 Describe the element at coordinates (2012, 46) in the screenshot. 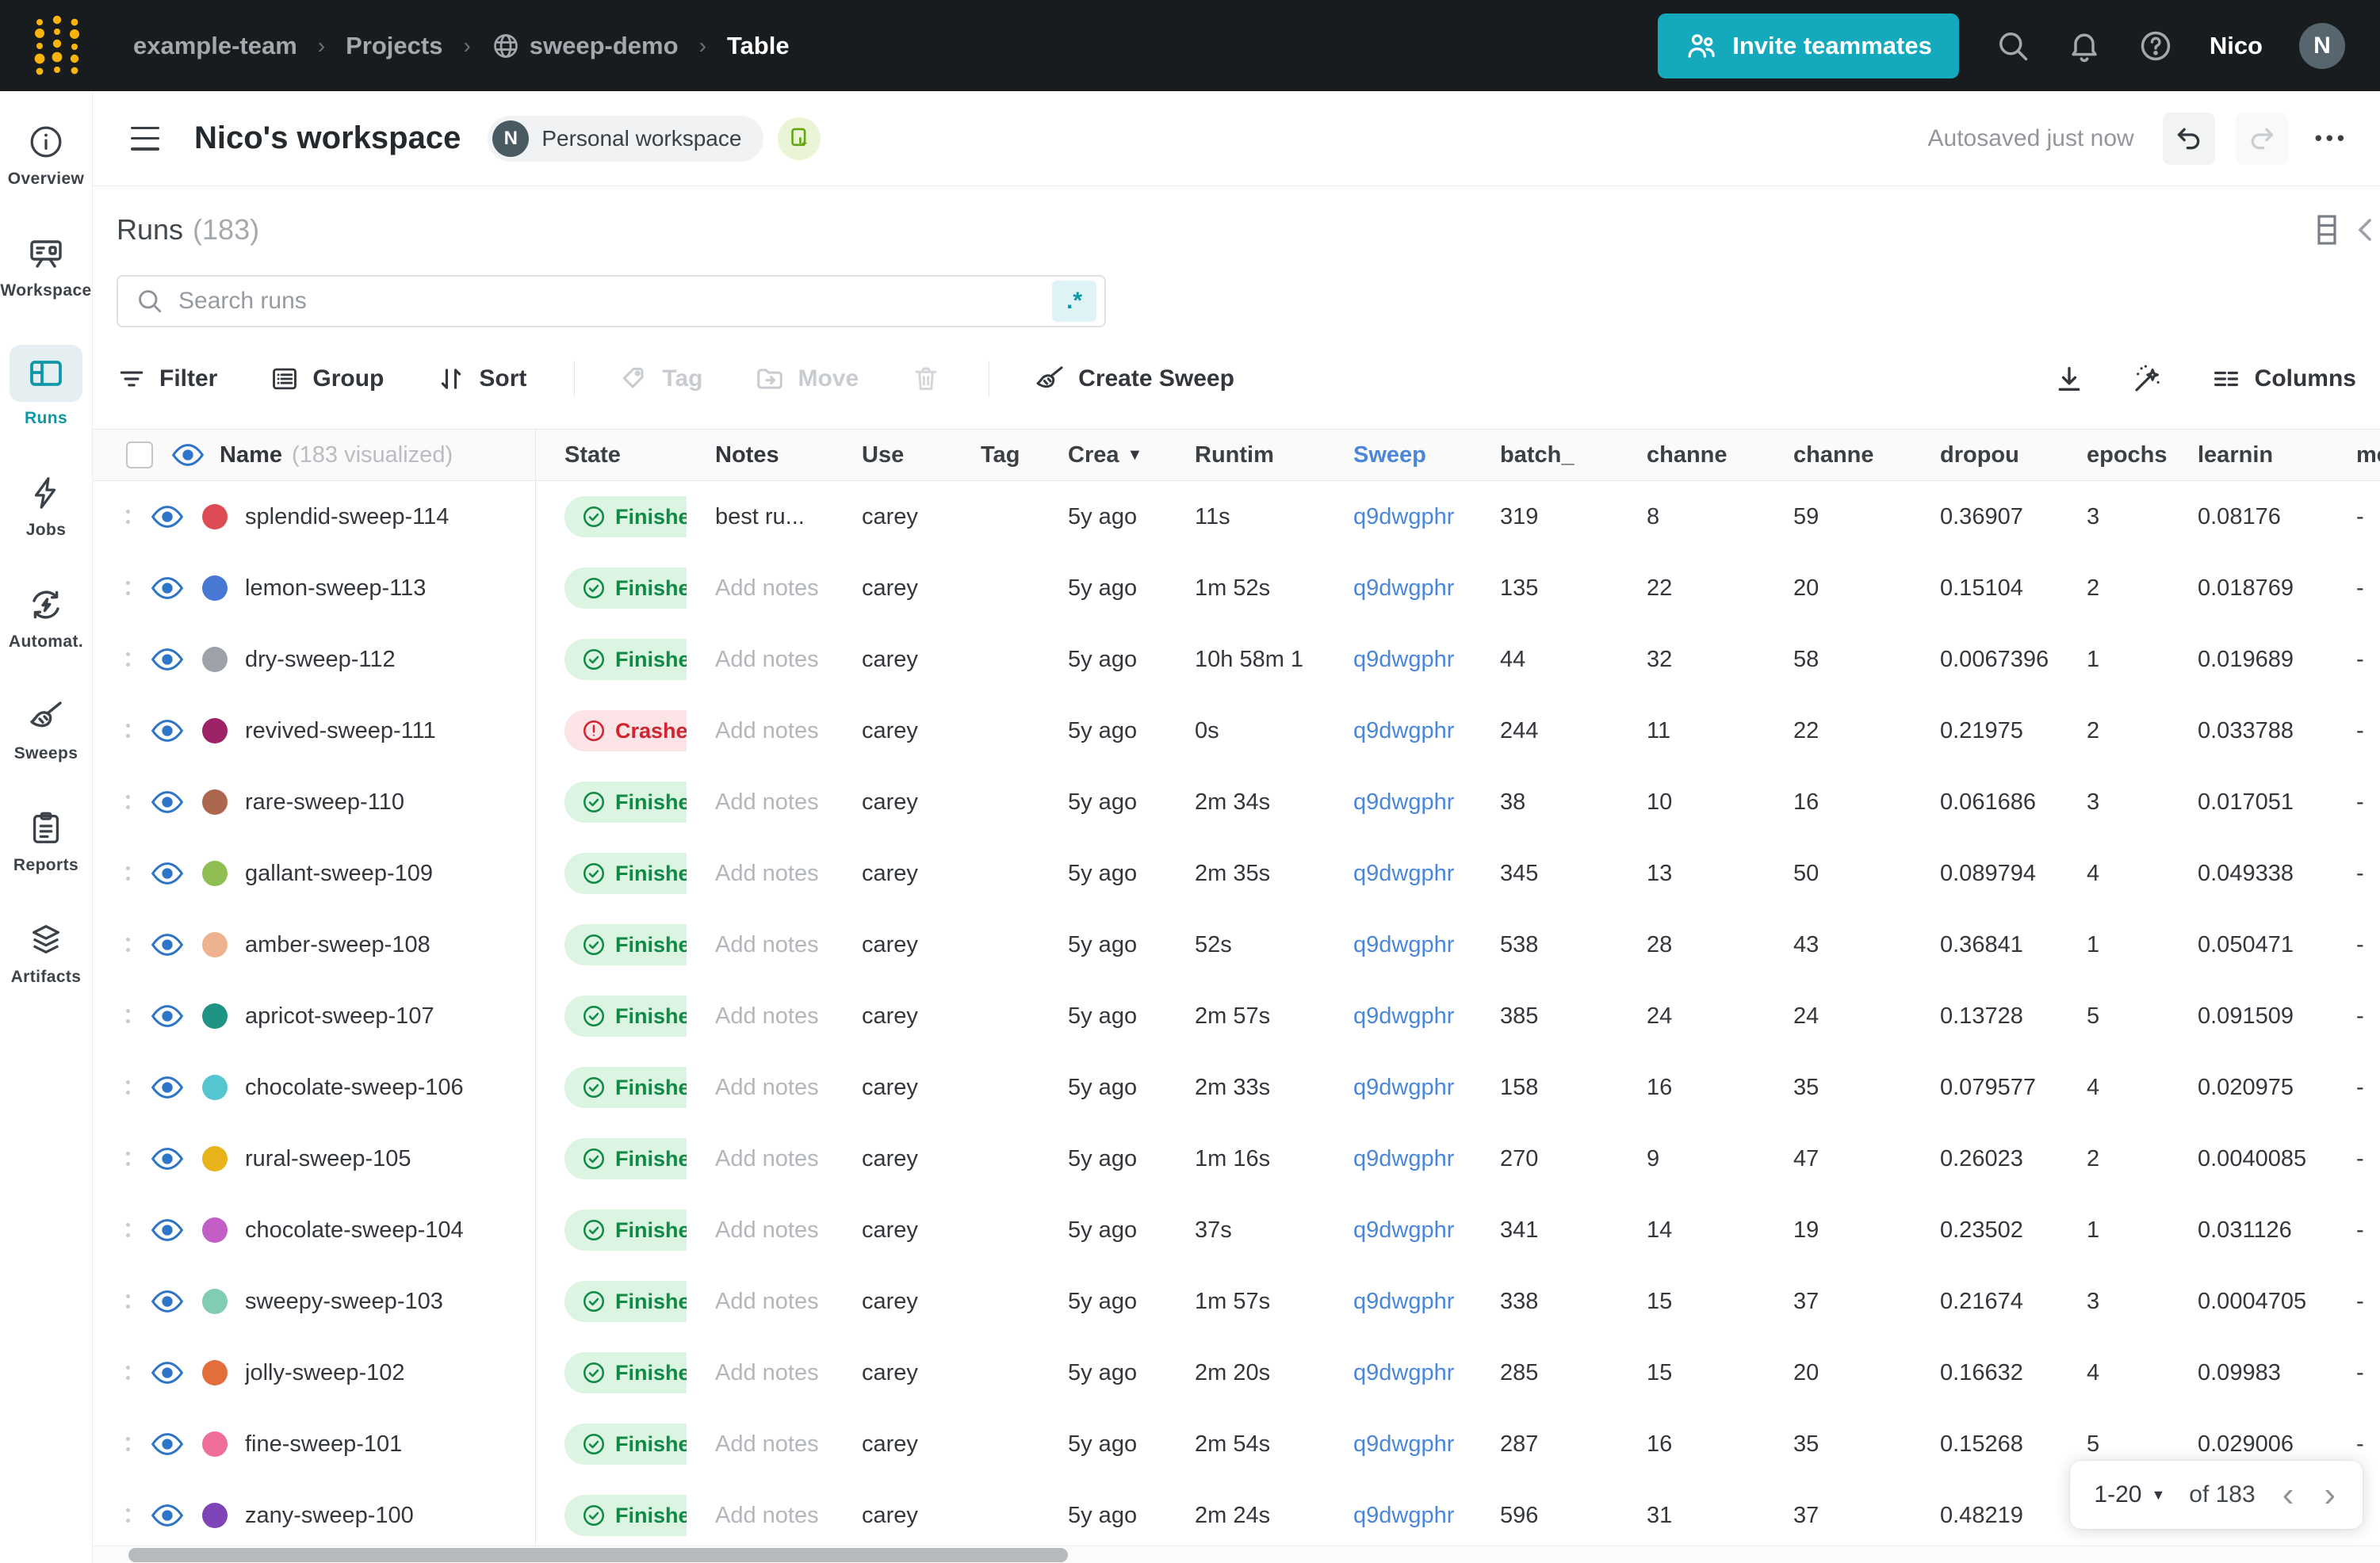

I see `search-icon` at that location.